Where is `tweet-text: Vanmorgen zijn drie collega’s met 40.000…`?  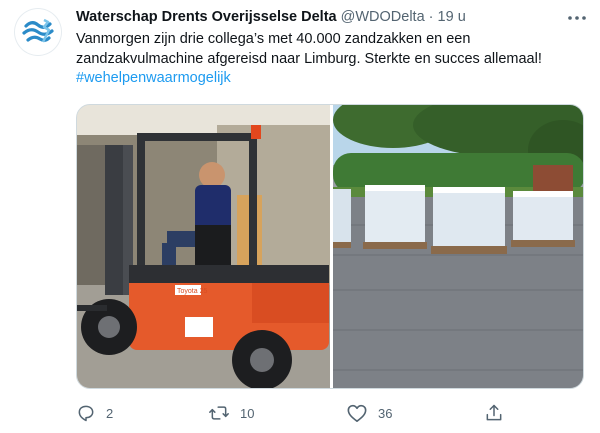
tweet-text: Vanmorgen zijn drie collega’s met 40.000… is located at coordinates (328, 59).